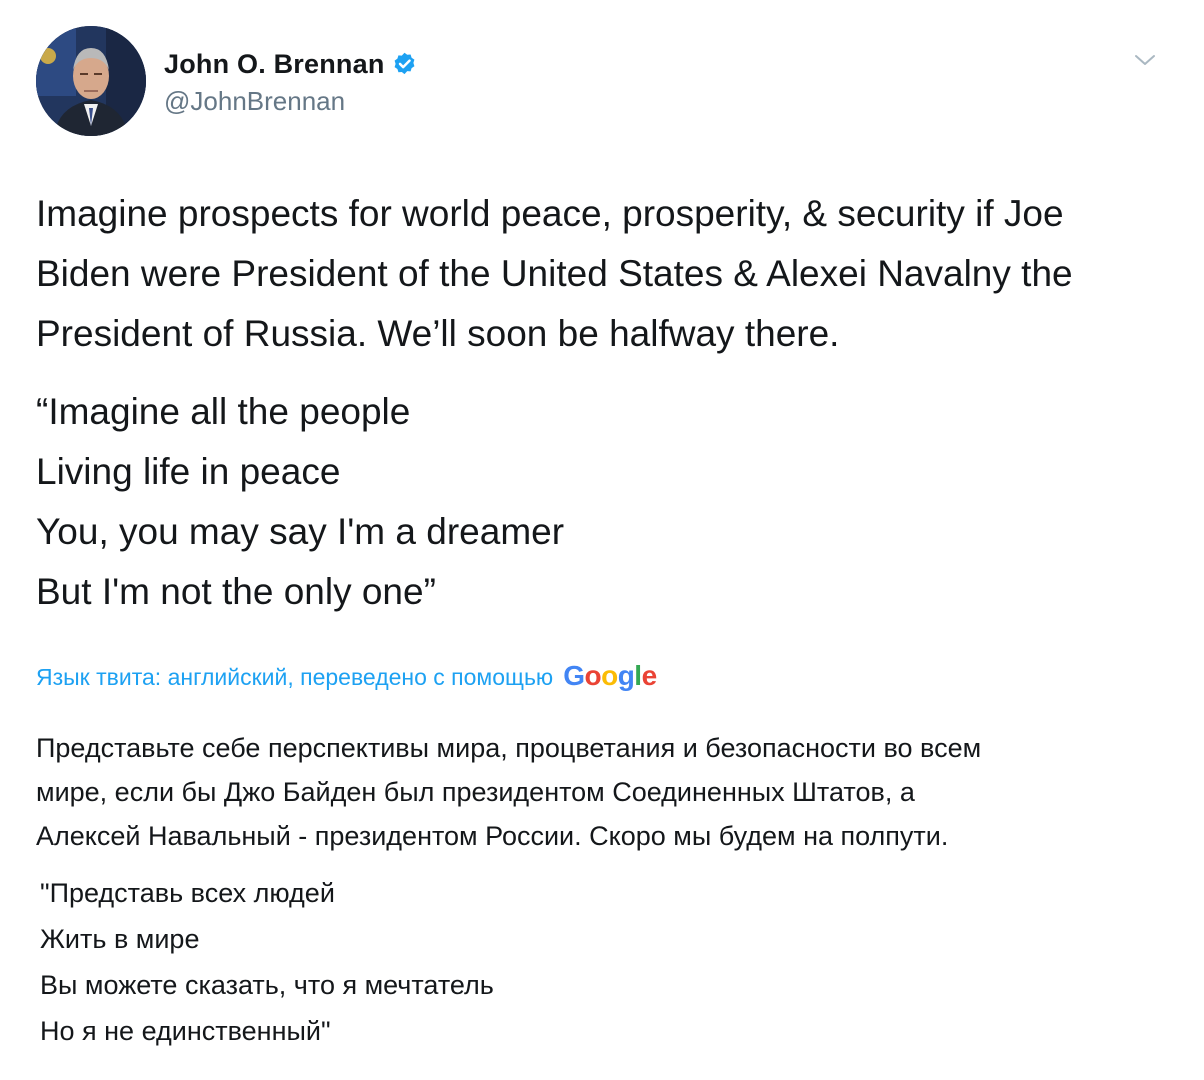  Describe the element at coordinates (1145, 60) in the screenshot. I see `chevron-down-icon` at that location.